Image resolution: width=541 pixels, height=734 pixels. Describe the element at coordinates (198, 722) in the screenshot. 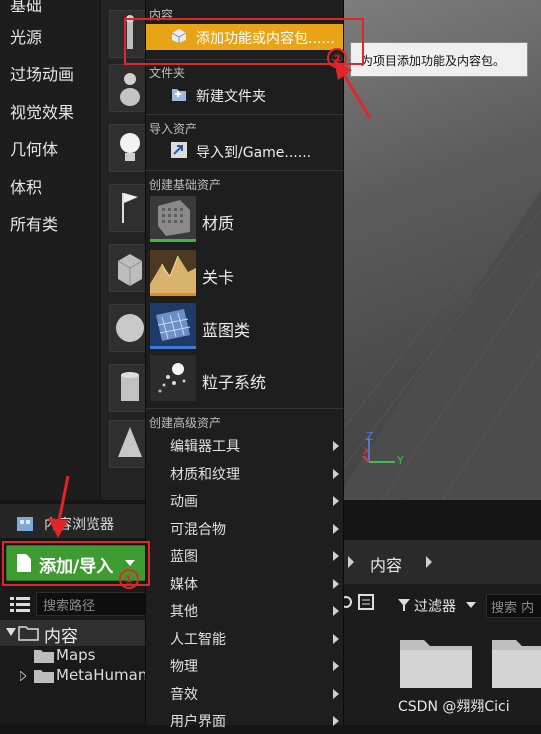

I see `submenu-label: 用户界面` at that location.